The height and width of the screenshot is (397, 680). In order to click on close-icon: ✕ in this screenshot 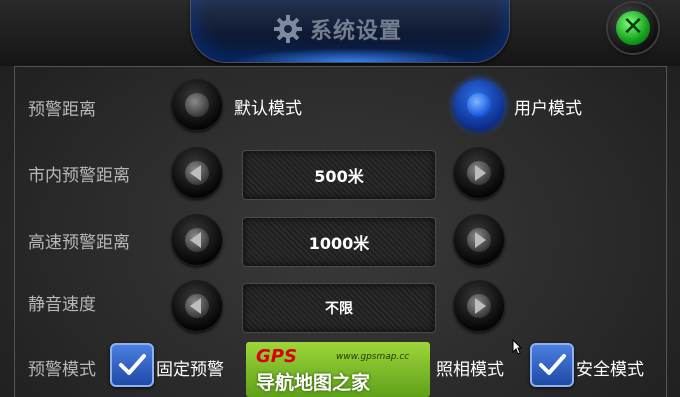, I will do `click(633, 28)`.